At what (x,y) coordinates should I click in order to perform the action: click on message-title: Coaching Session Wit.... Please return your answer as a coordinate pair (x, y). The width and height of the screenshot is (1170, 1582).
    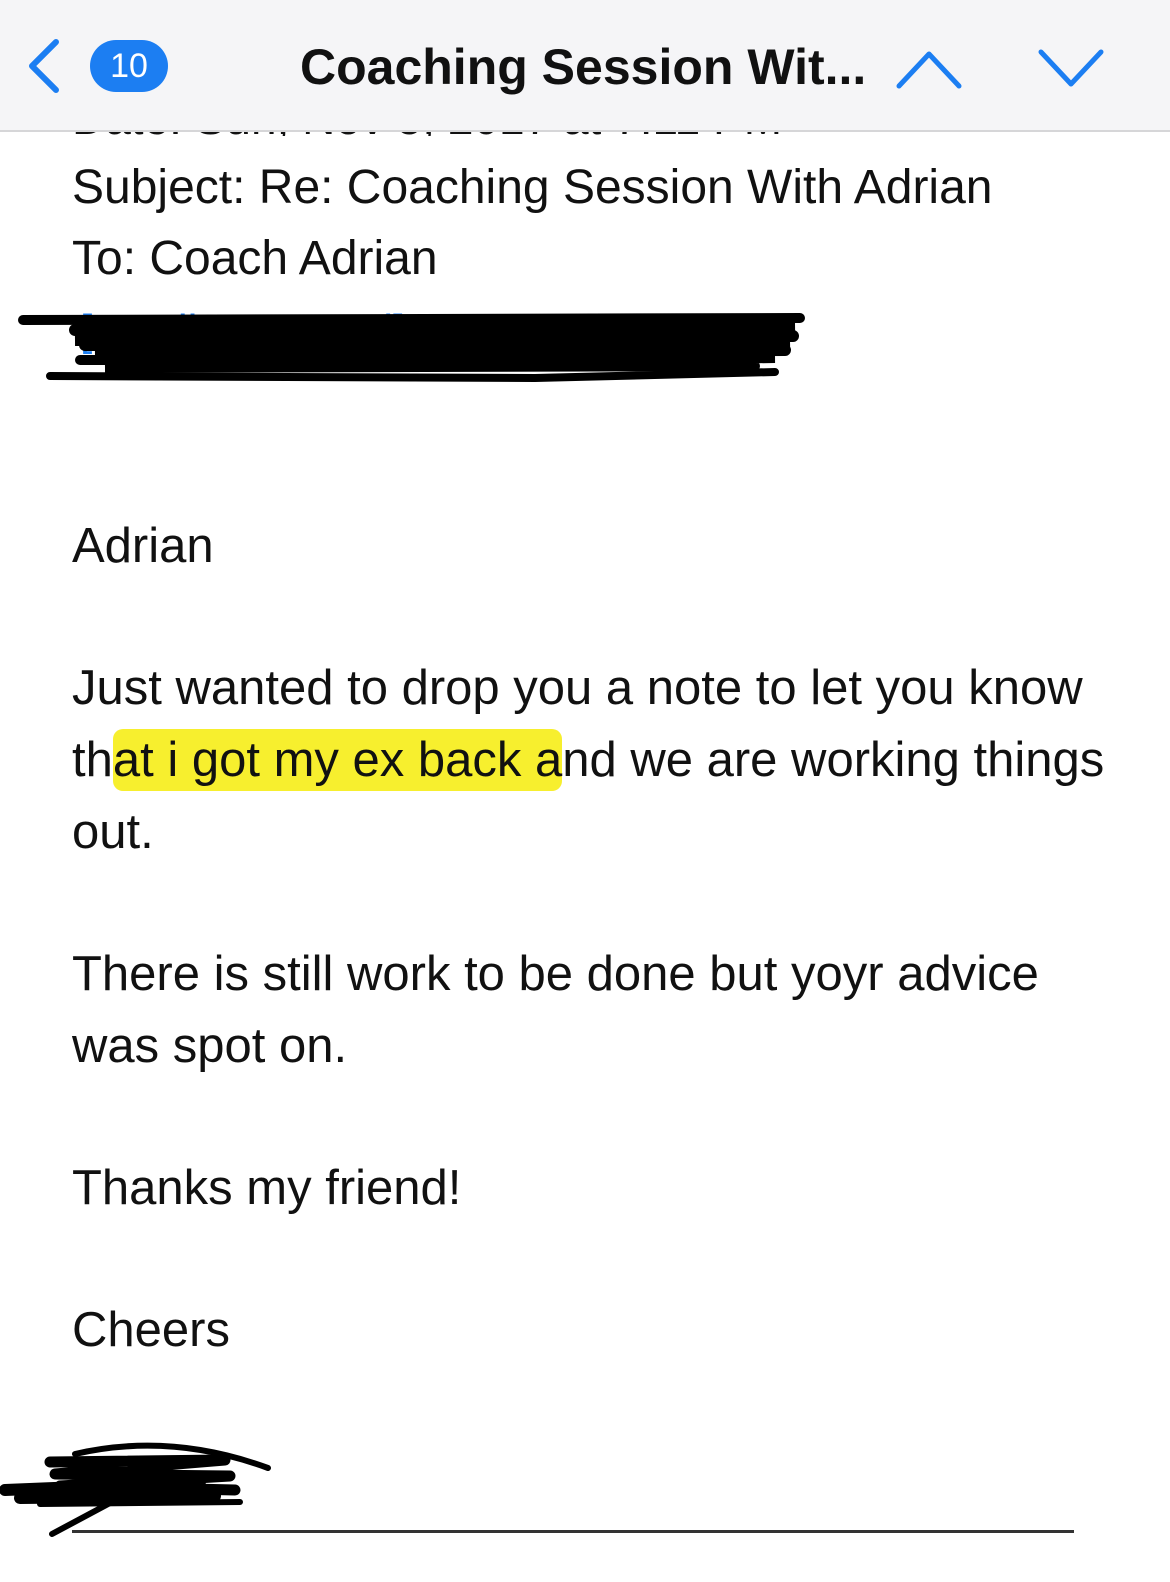
    Looking at the image, I should click on (583, 67).